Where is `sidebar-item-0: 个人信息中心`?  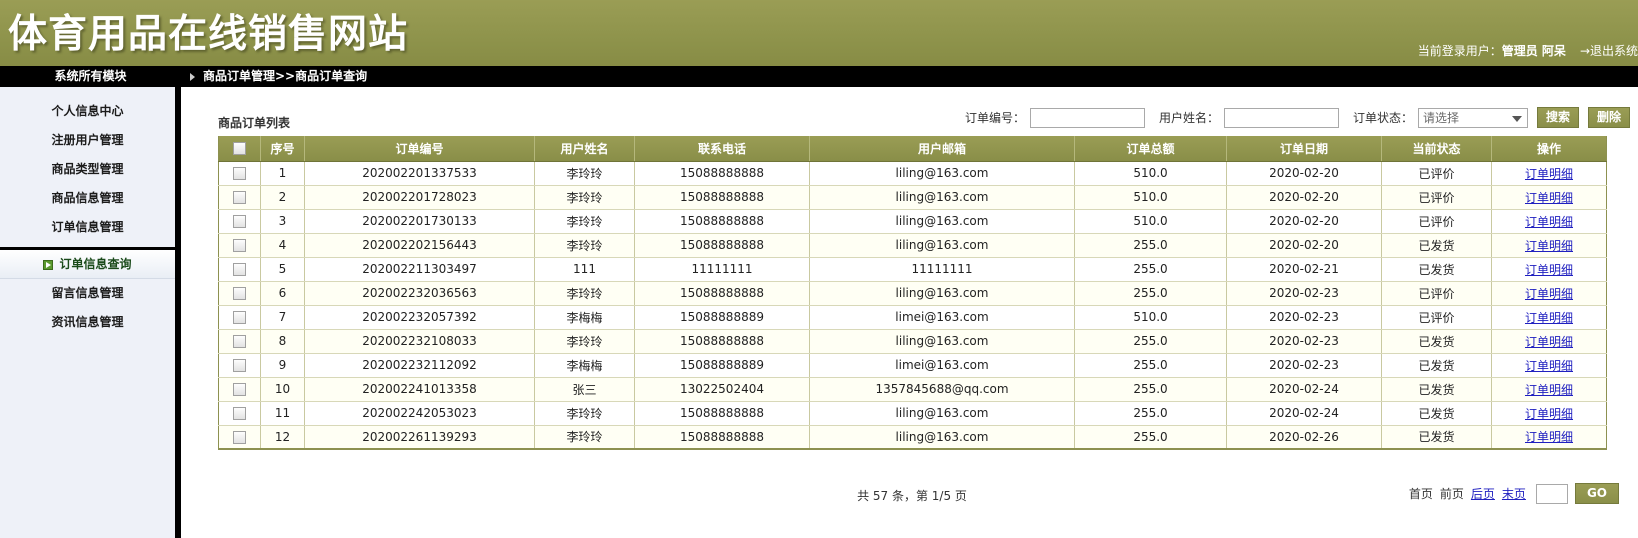
sidebar-item-0: 个人信息中心 is located at coordinates (87, 111).